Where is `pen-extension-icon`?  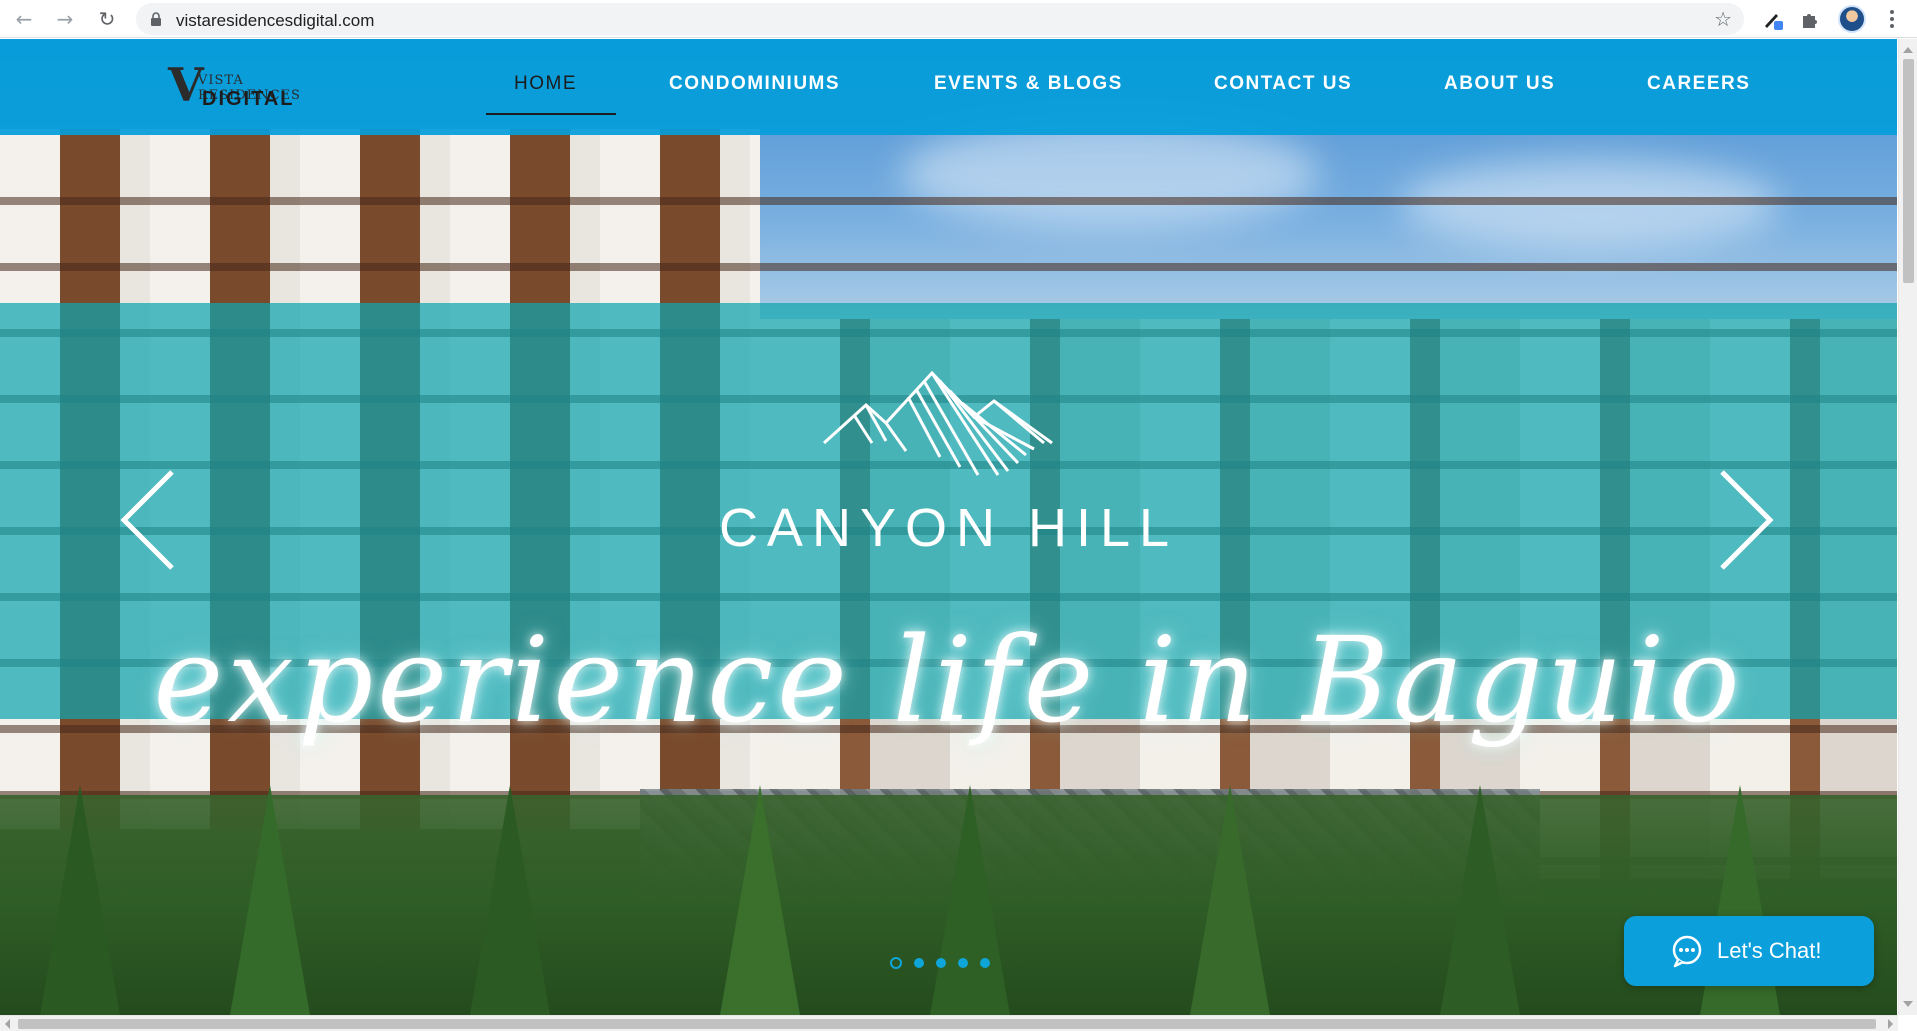
pen-extension-icon is located at coordinates (1773, 20).